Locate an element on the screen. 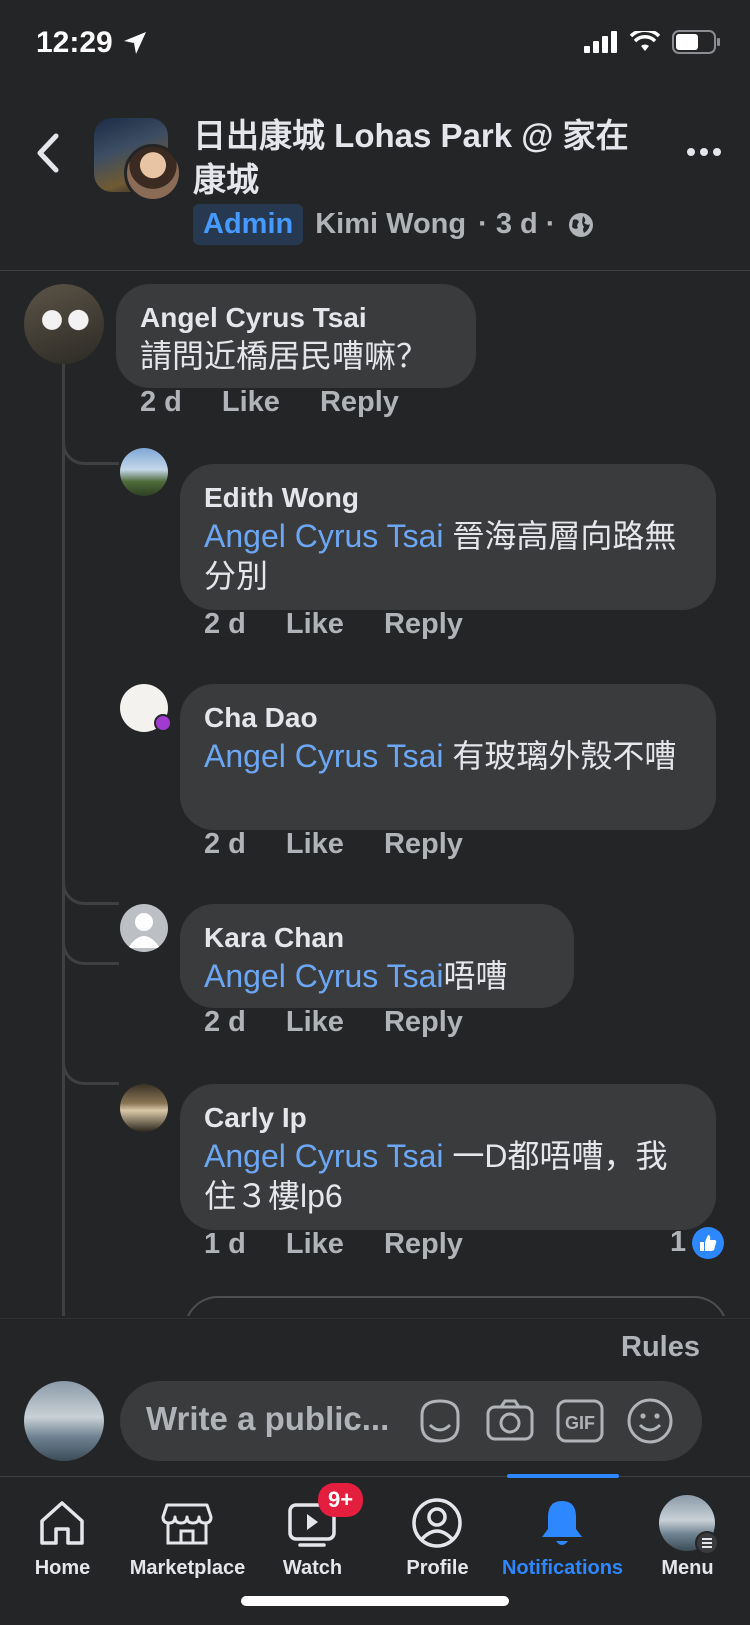 This screenshot has height=1625, width=750. next-comment-bubble is located at coordinates (456, 1306).